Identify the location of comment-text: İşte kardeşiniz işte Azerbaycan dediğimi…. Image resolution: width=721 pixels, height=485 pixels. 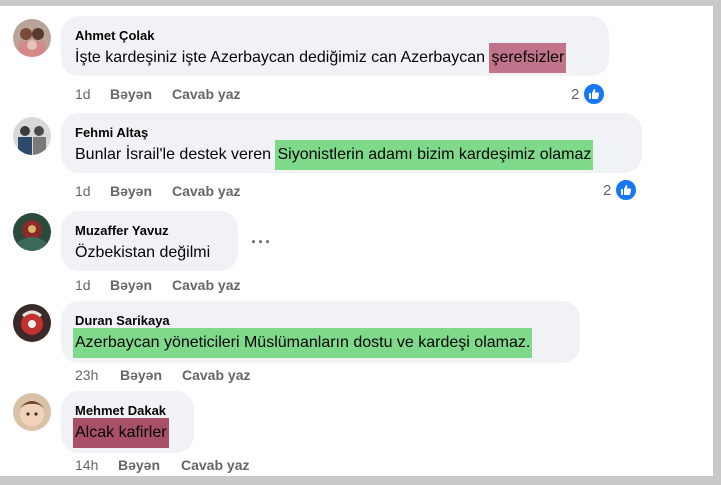
(321, 58).